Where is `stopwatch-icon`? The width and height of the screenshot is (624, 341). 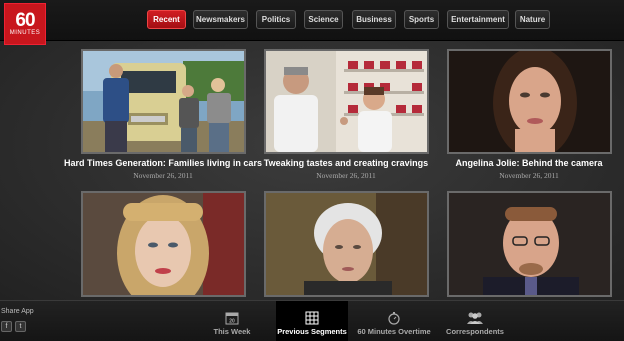
stopwatch-icon is located at coordinates (394, 318).